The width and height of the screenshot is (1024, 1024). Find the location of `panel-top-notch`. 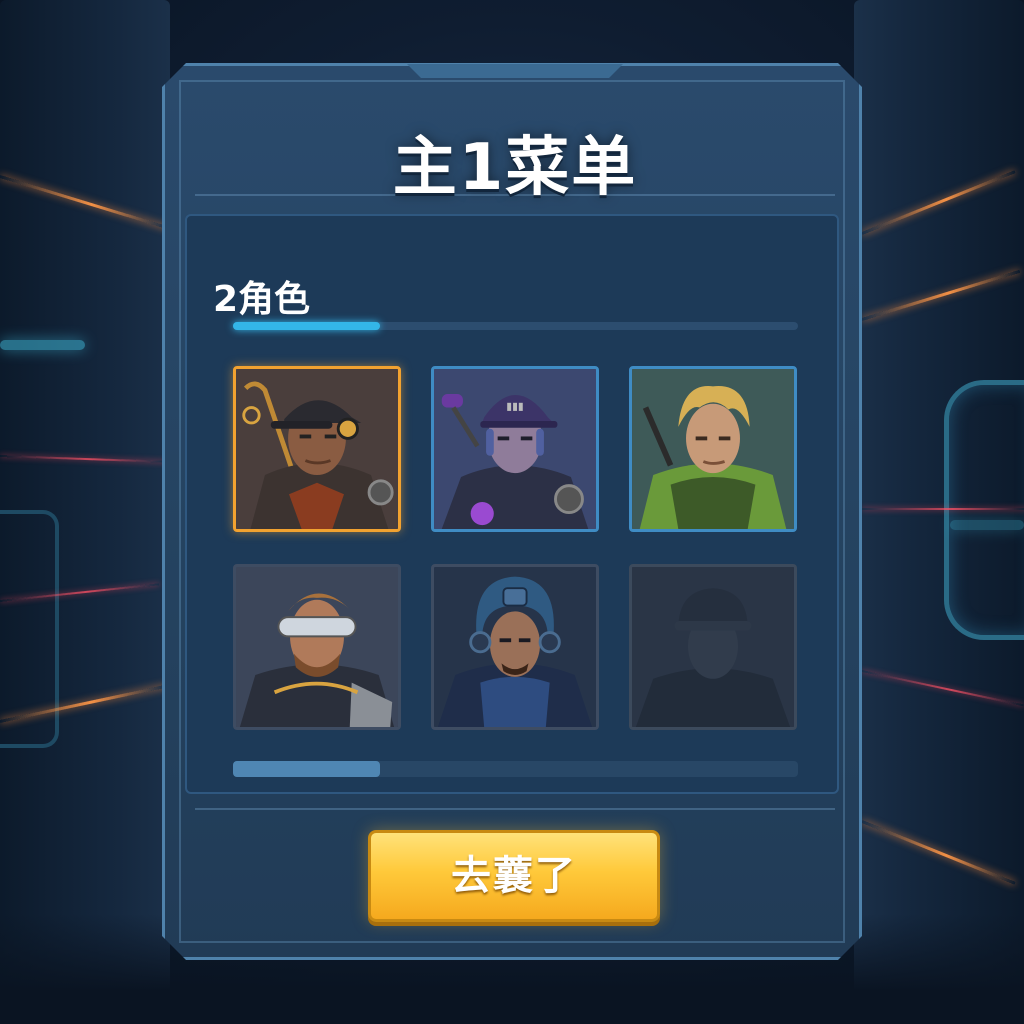

panel-top-notch is located at coordinates (515, 71).